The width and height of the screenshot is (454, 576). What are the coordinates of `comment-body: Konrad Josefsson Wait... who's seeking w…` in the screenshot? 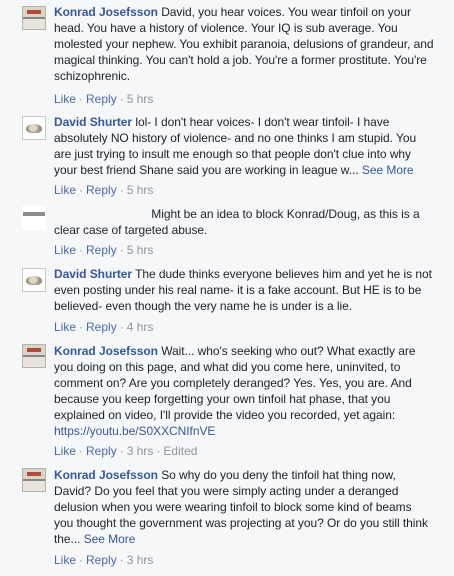 It's located at (244, 391).